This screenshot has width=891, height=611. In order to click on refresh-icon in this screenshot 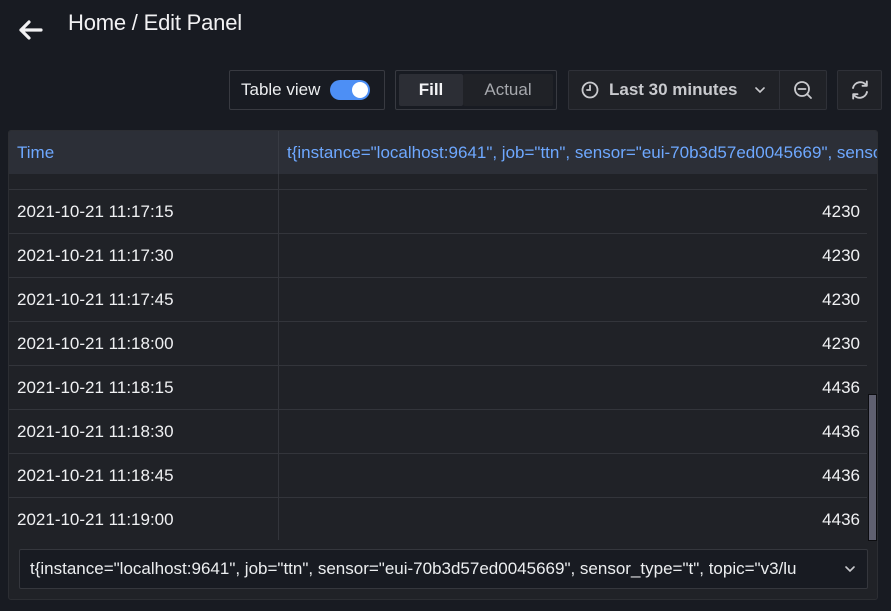, I will do `click(859, 90)`.